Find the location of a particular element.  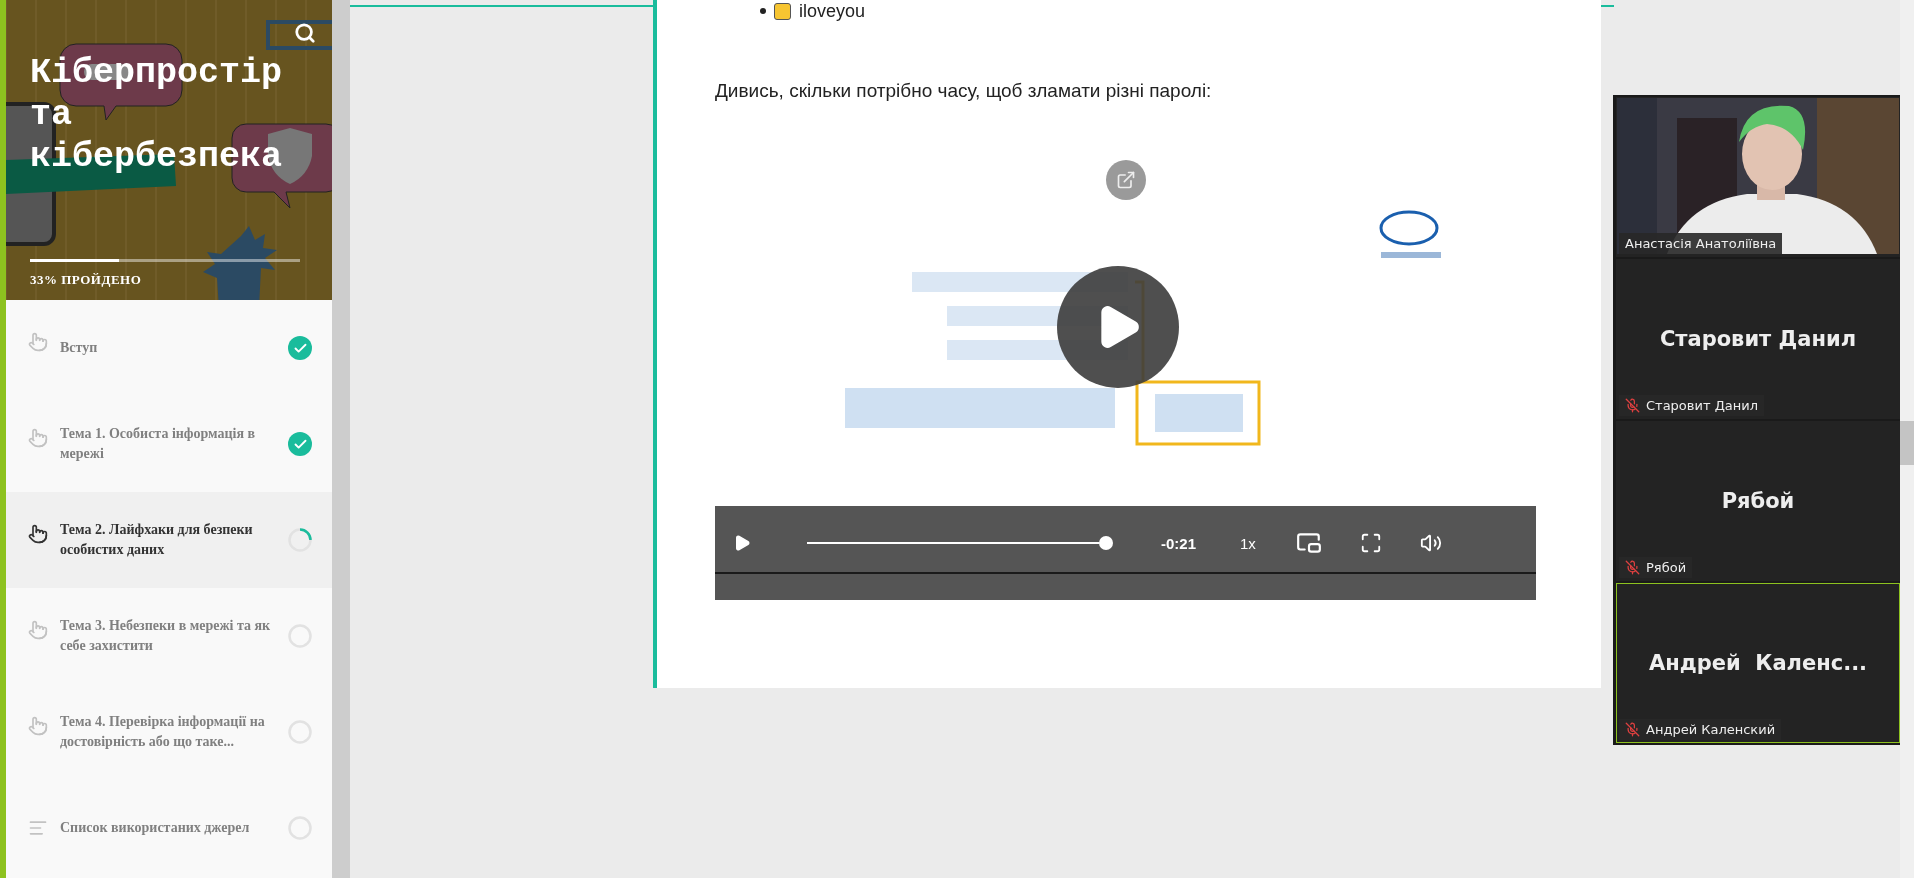

name-label: Старовит Данил is located at coordinates (1702, 405).